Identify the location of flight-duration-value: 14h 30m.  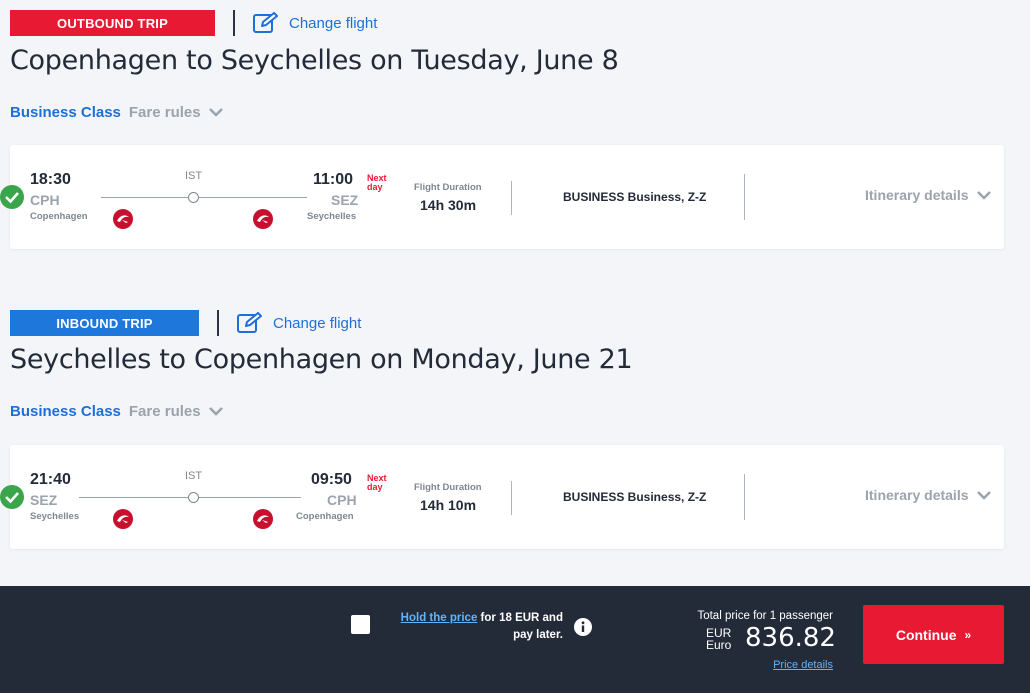
(448, 205).